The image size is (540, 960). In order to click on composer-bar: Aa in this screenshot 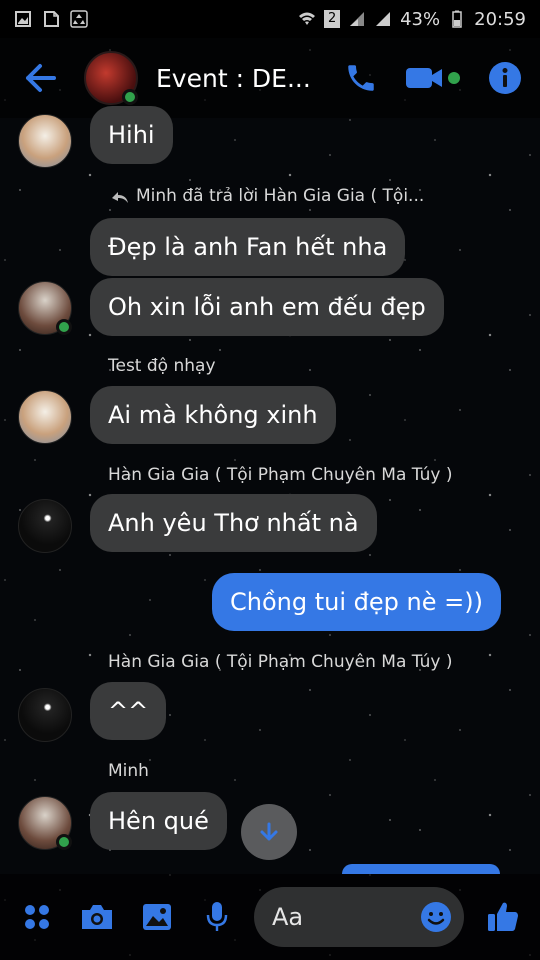, I will do `click(270, 917)`.